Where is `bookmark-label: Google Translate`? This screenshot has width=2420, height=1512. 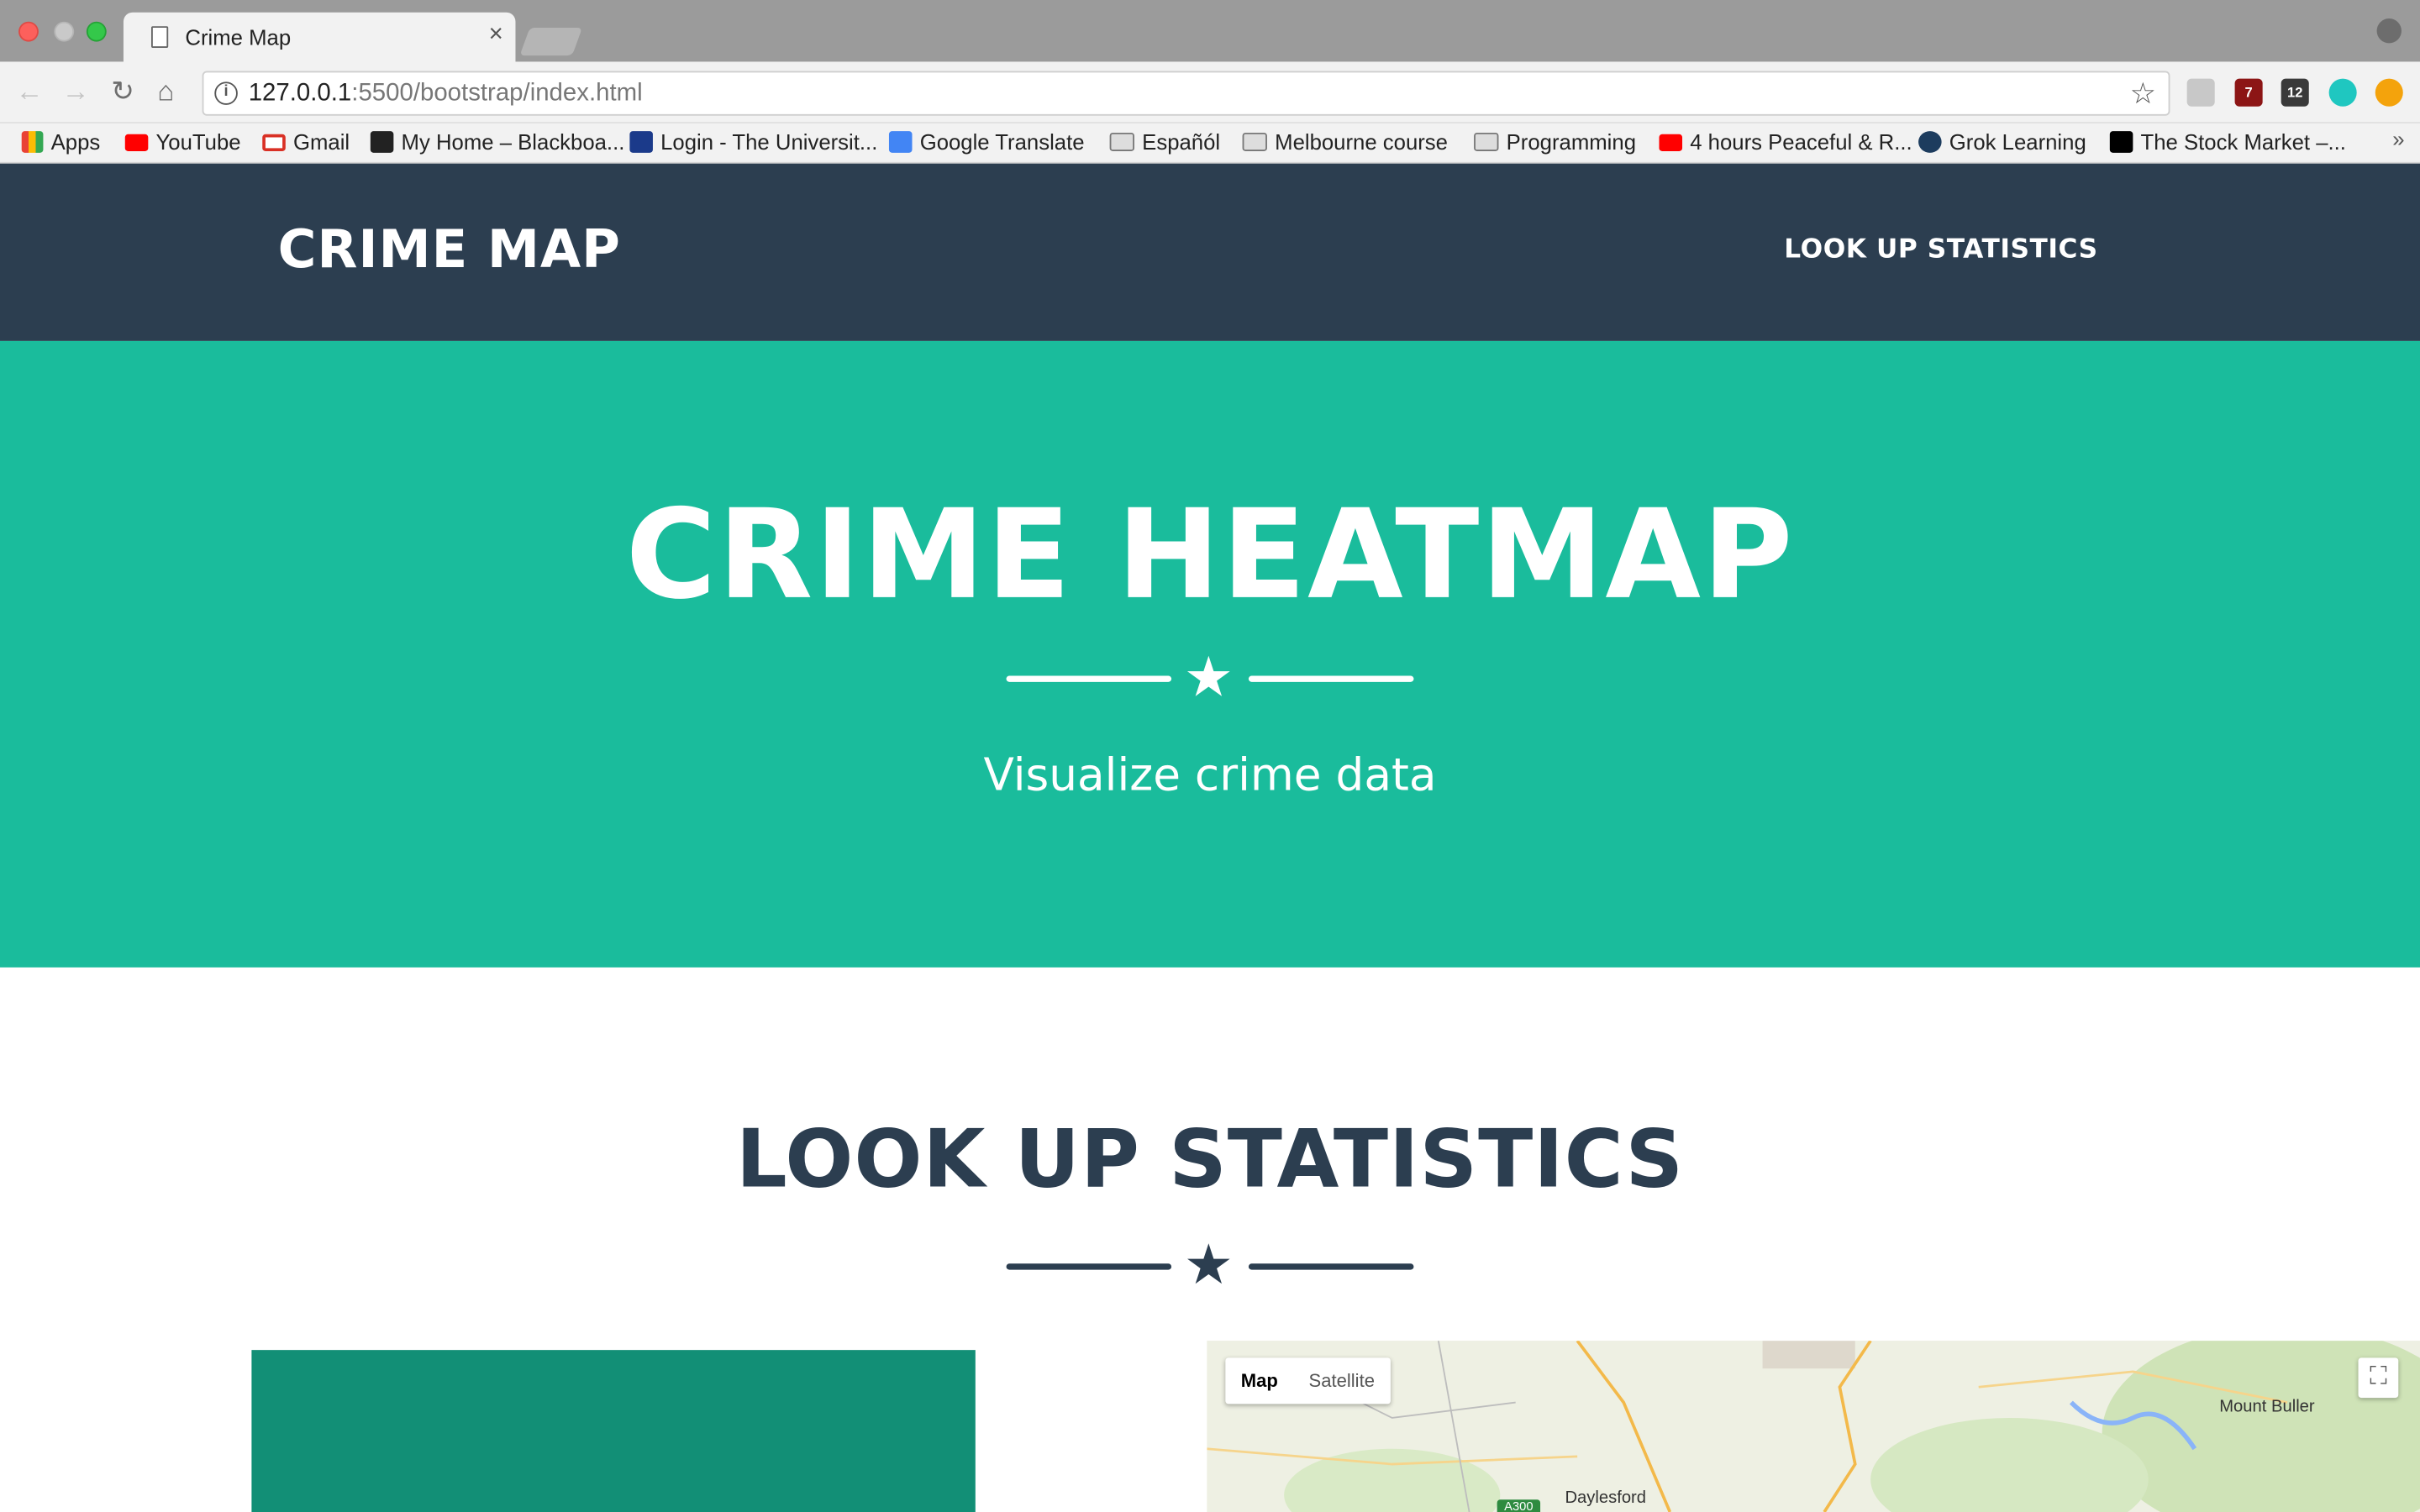
bookmark-label: Google Translate is located at coordinates (1002, 142).